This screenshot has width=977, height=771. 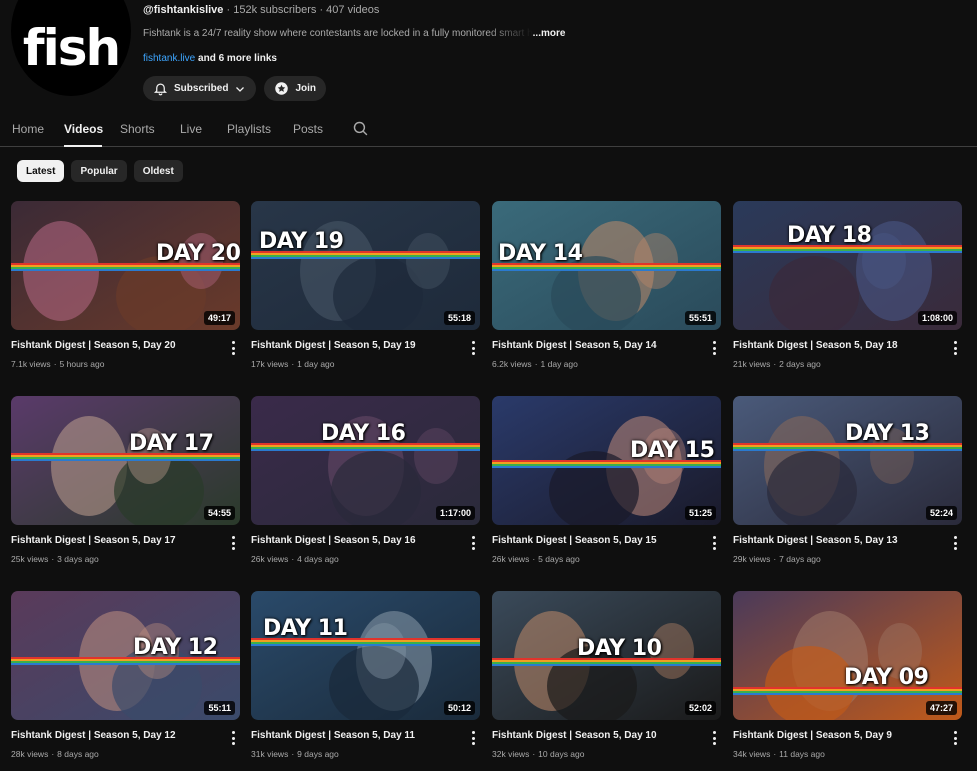 What do you see at coordinates (158, 171) in the screenshot?
I see `filter-oldest: Oldest` at bounding box center [158, 171].